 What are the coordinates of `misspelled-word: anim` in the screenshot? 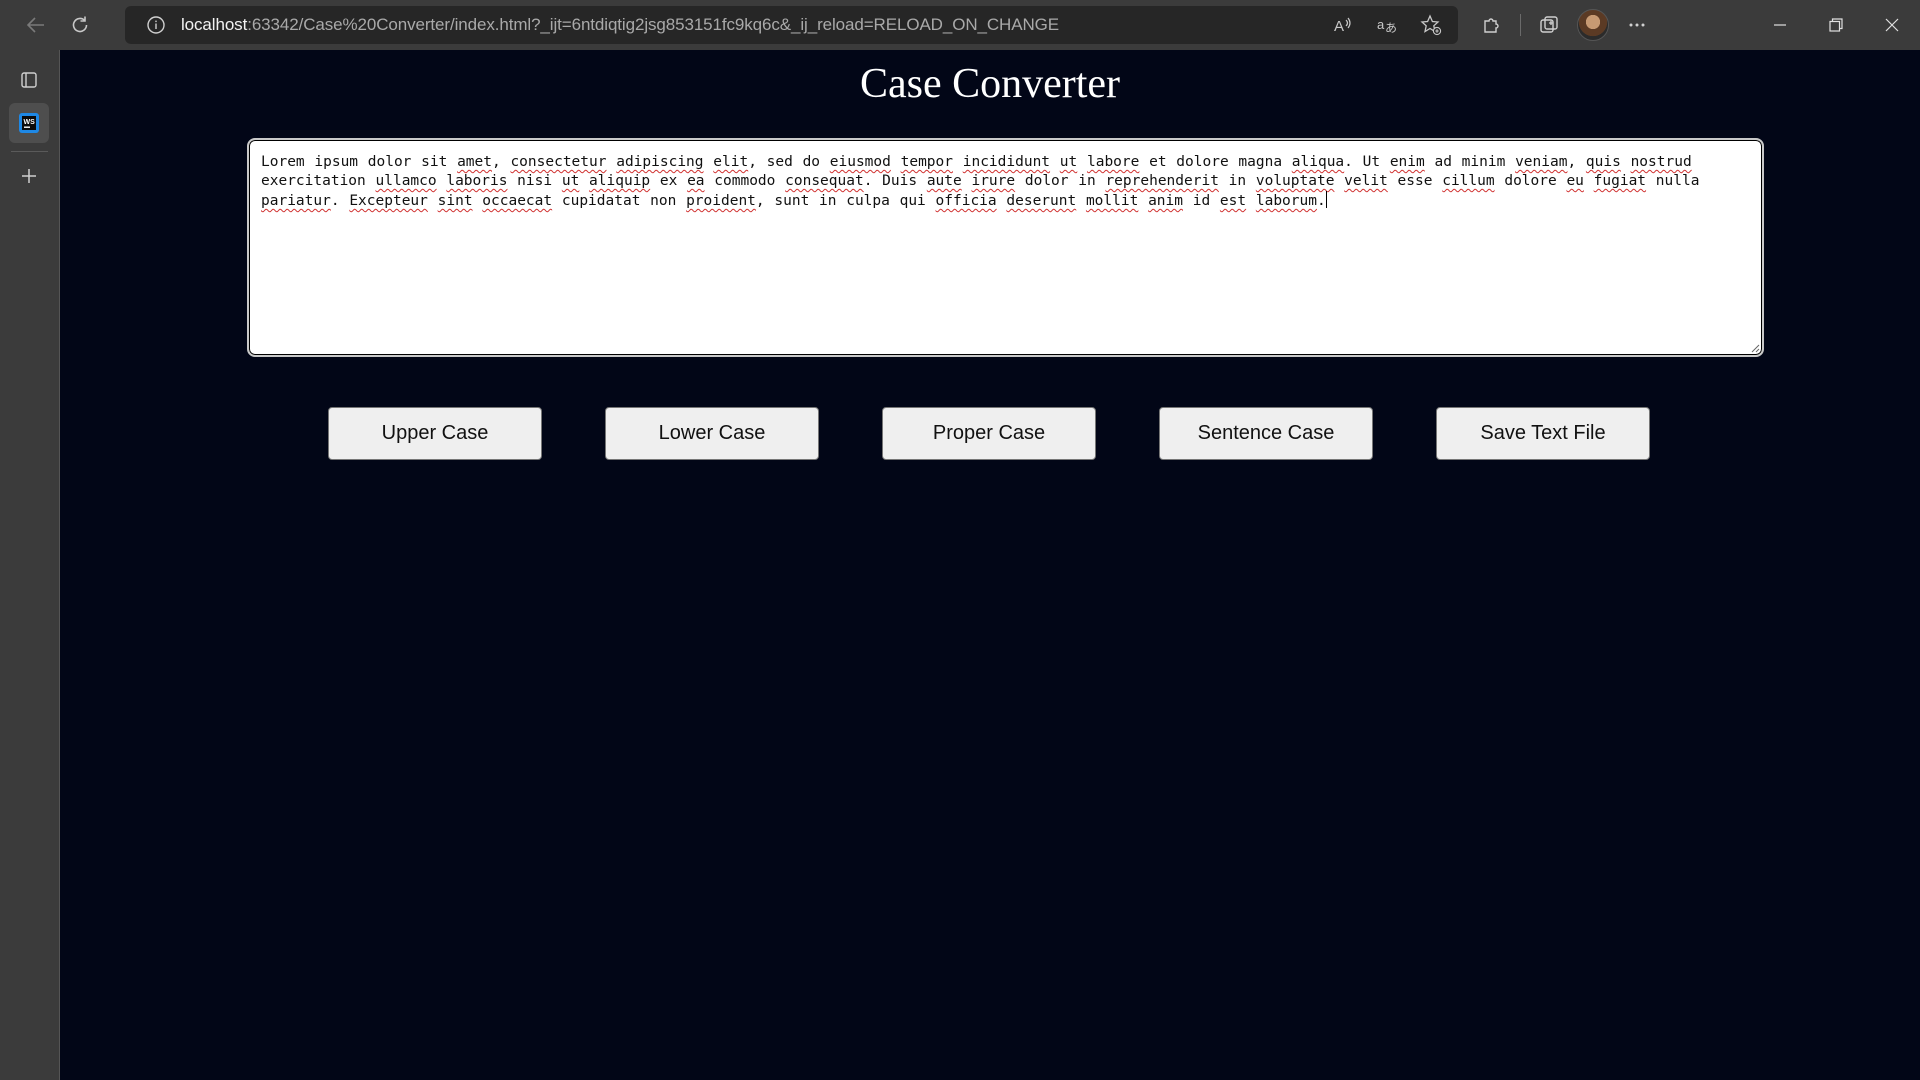 It's located at (1165, 201).